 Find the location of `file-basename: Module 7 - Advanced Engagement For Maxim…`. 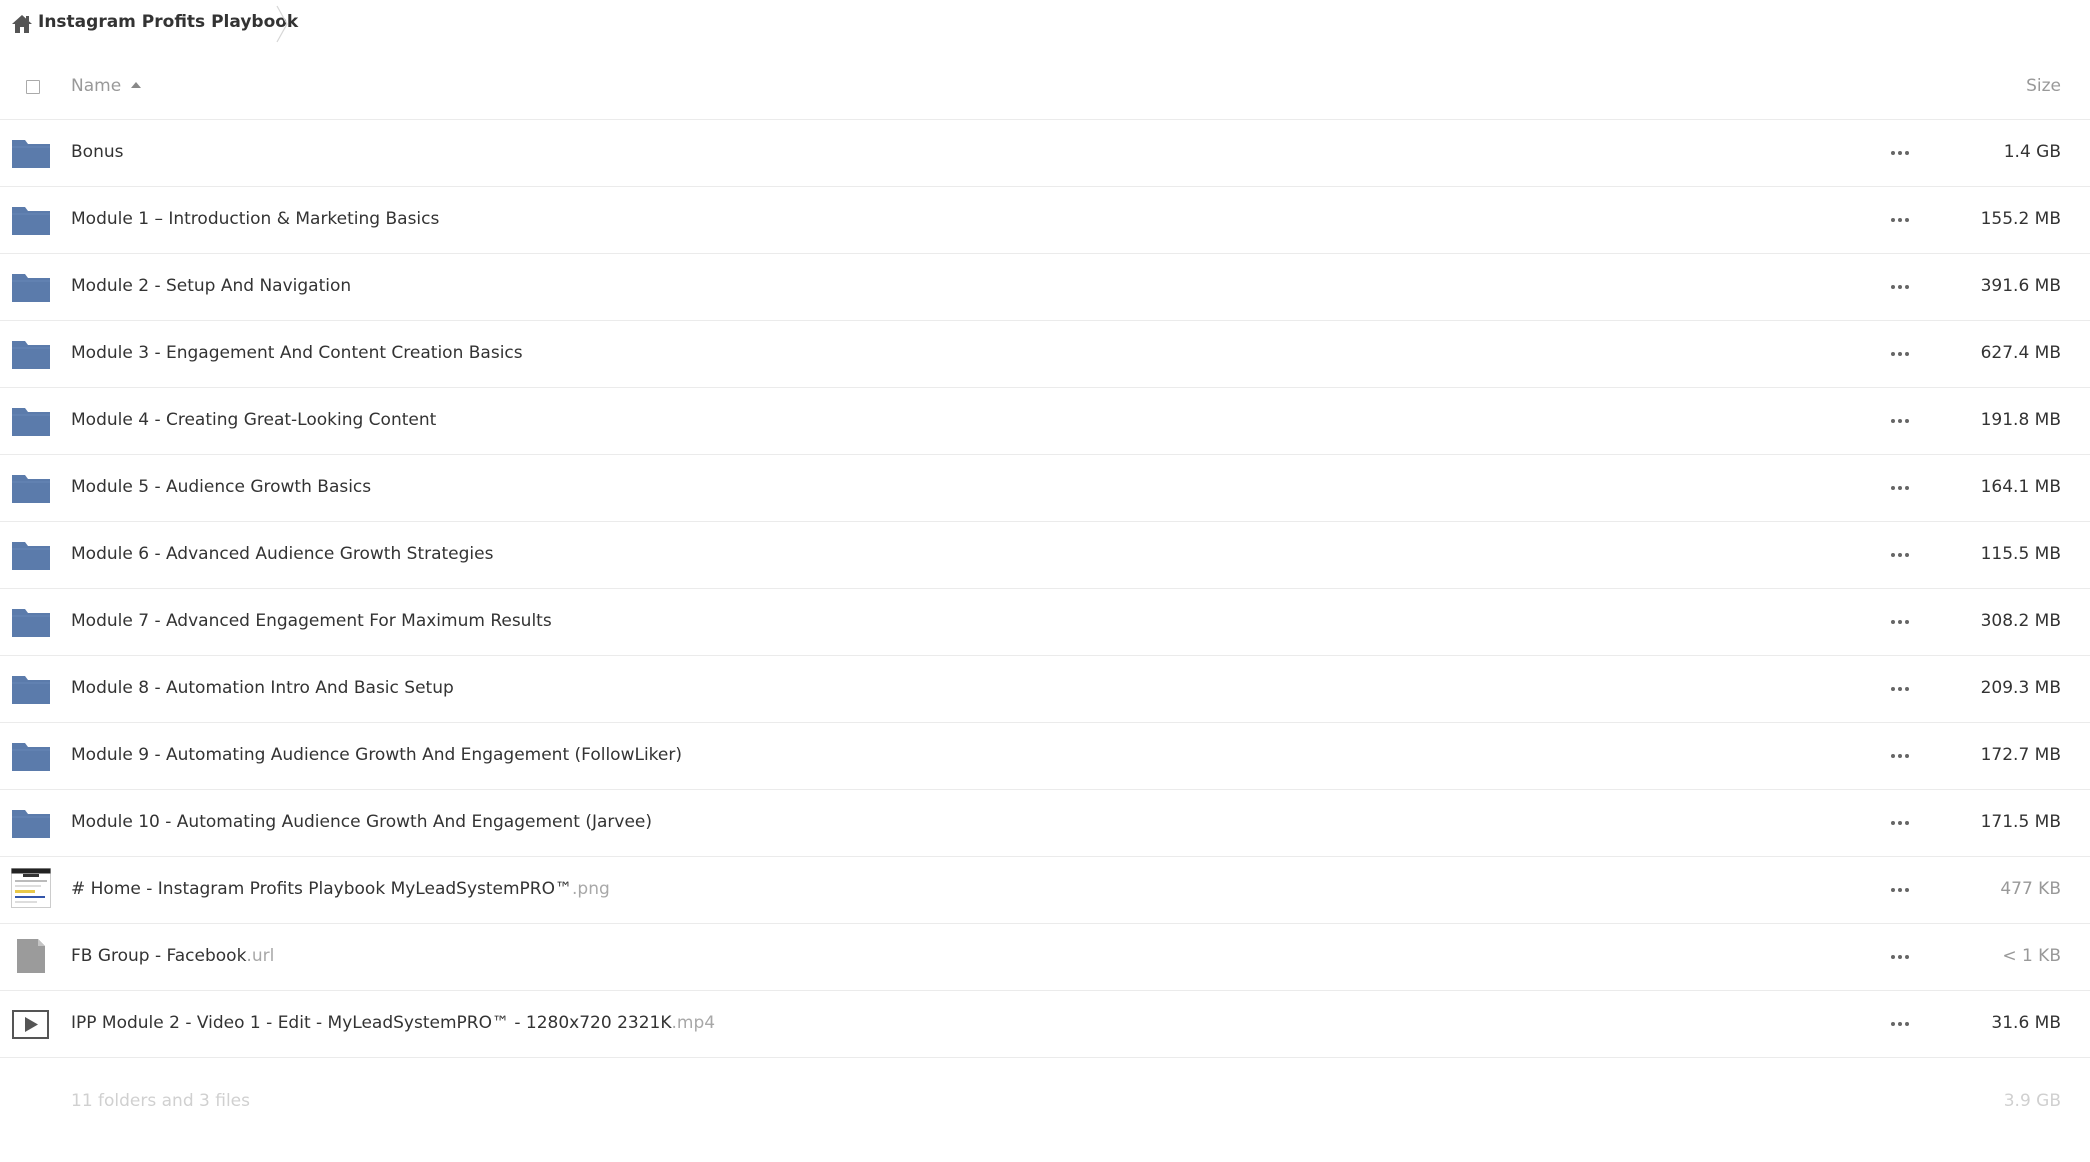

file-basename: Module 7 - Advanced Engagement For Maxim… is located at coordinates (311, 621).